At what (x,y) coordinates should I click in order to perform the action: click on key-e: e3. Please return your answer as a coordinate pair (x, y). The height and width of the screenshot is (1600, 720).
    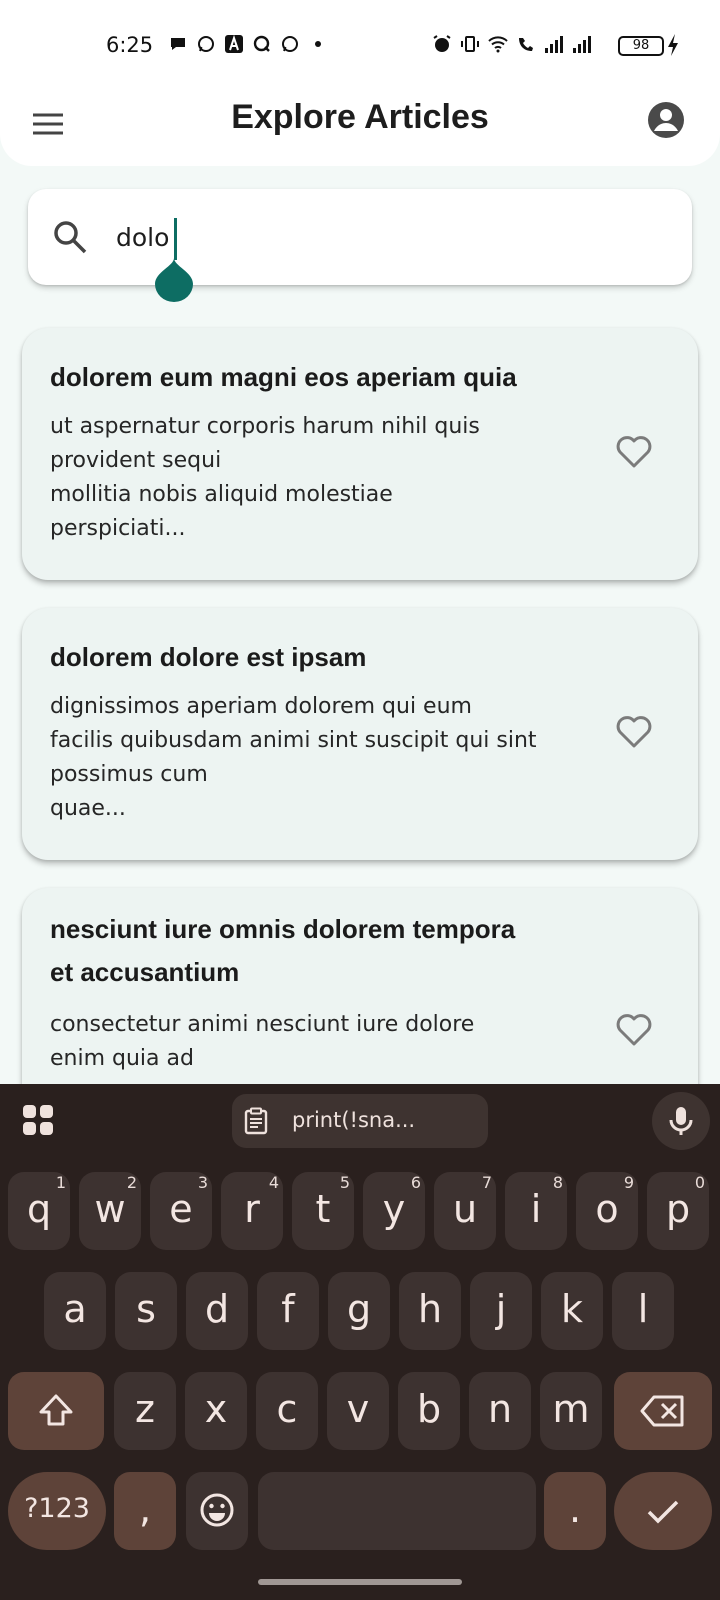
    Looking at the image, I should click on (181, 1211).